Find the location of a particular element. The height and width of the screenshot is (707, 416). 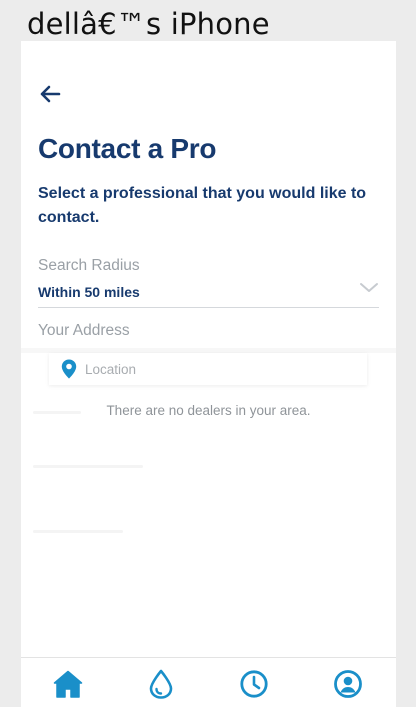

device-name: dellâ€™s iPhone is located at coordinates (148, 24).